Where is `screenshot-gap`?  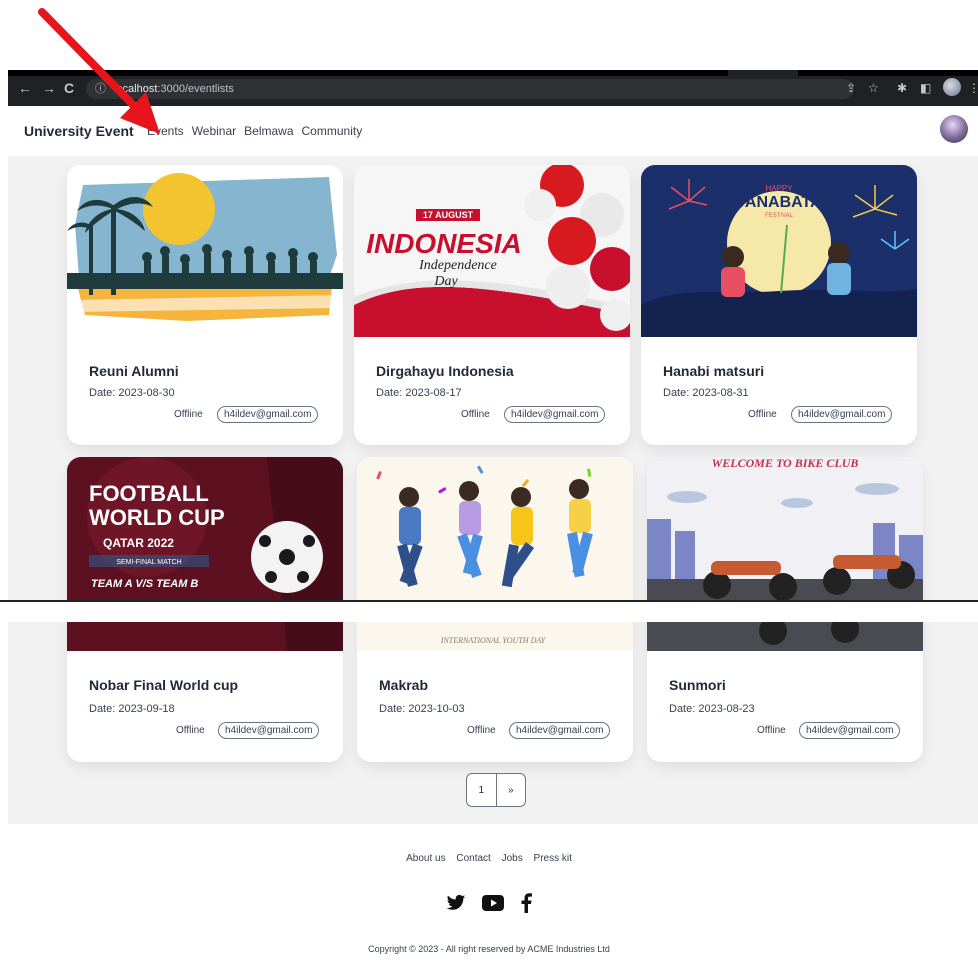 screenshot-gap is located at coordinates (489, 612).